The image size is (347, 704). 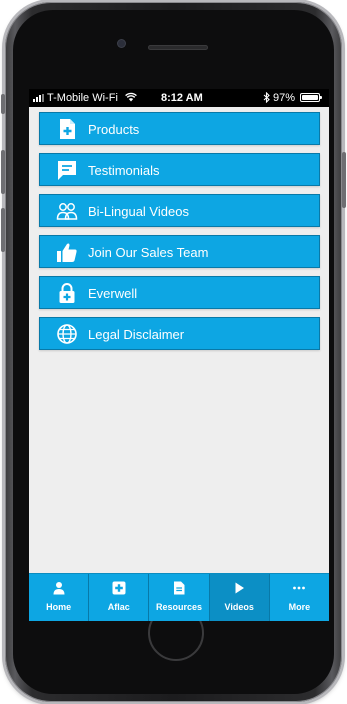 What do you see at coordinates (240, 588) in the screenshot?
I see `play-icon` at bounding box center [240, 588].